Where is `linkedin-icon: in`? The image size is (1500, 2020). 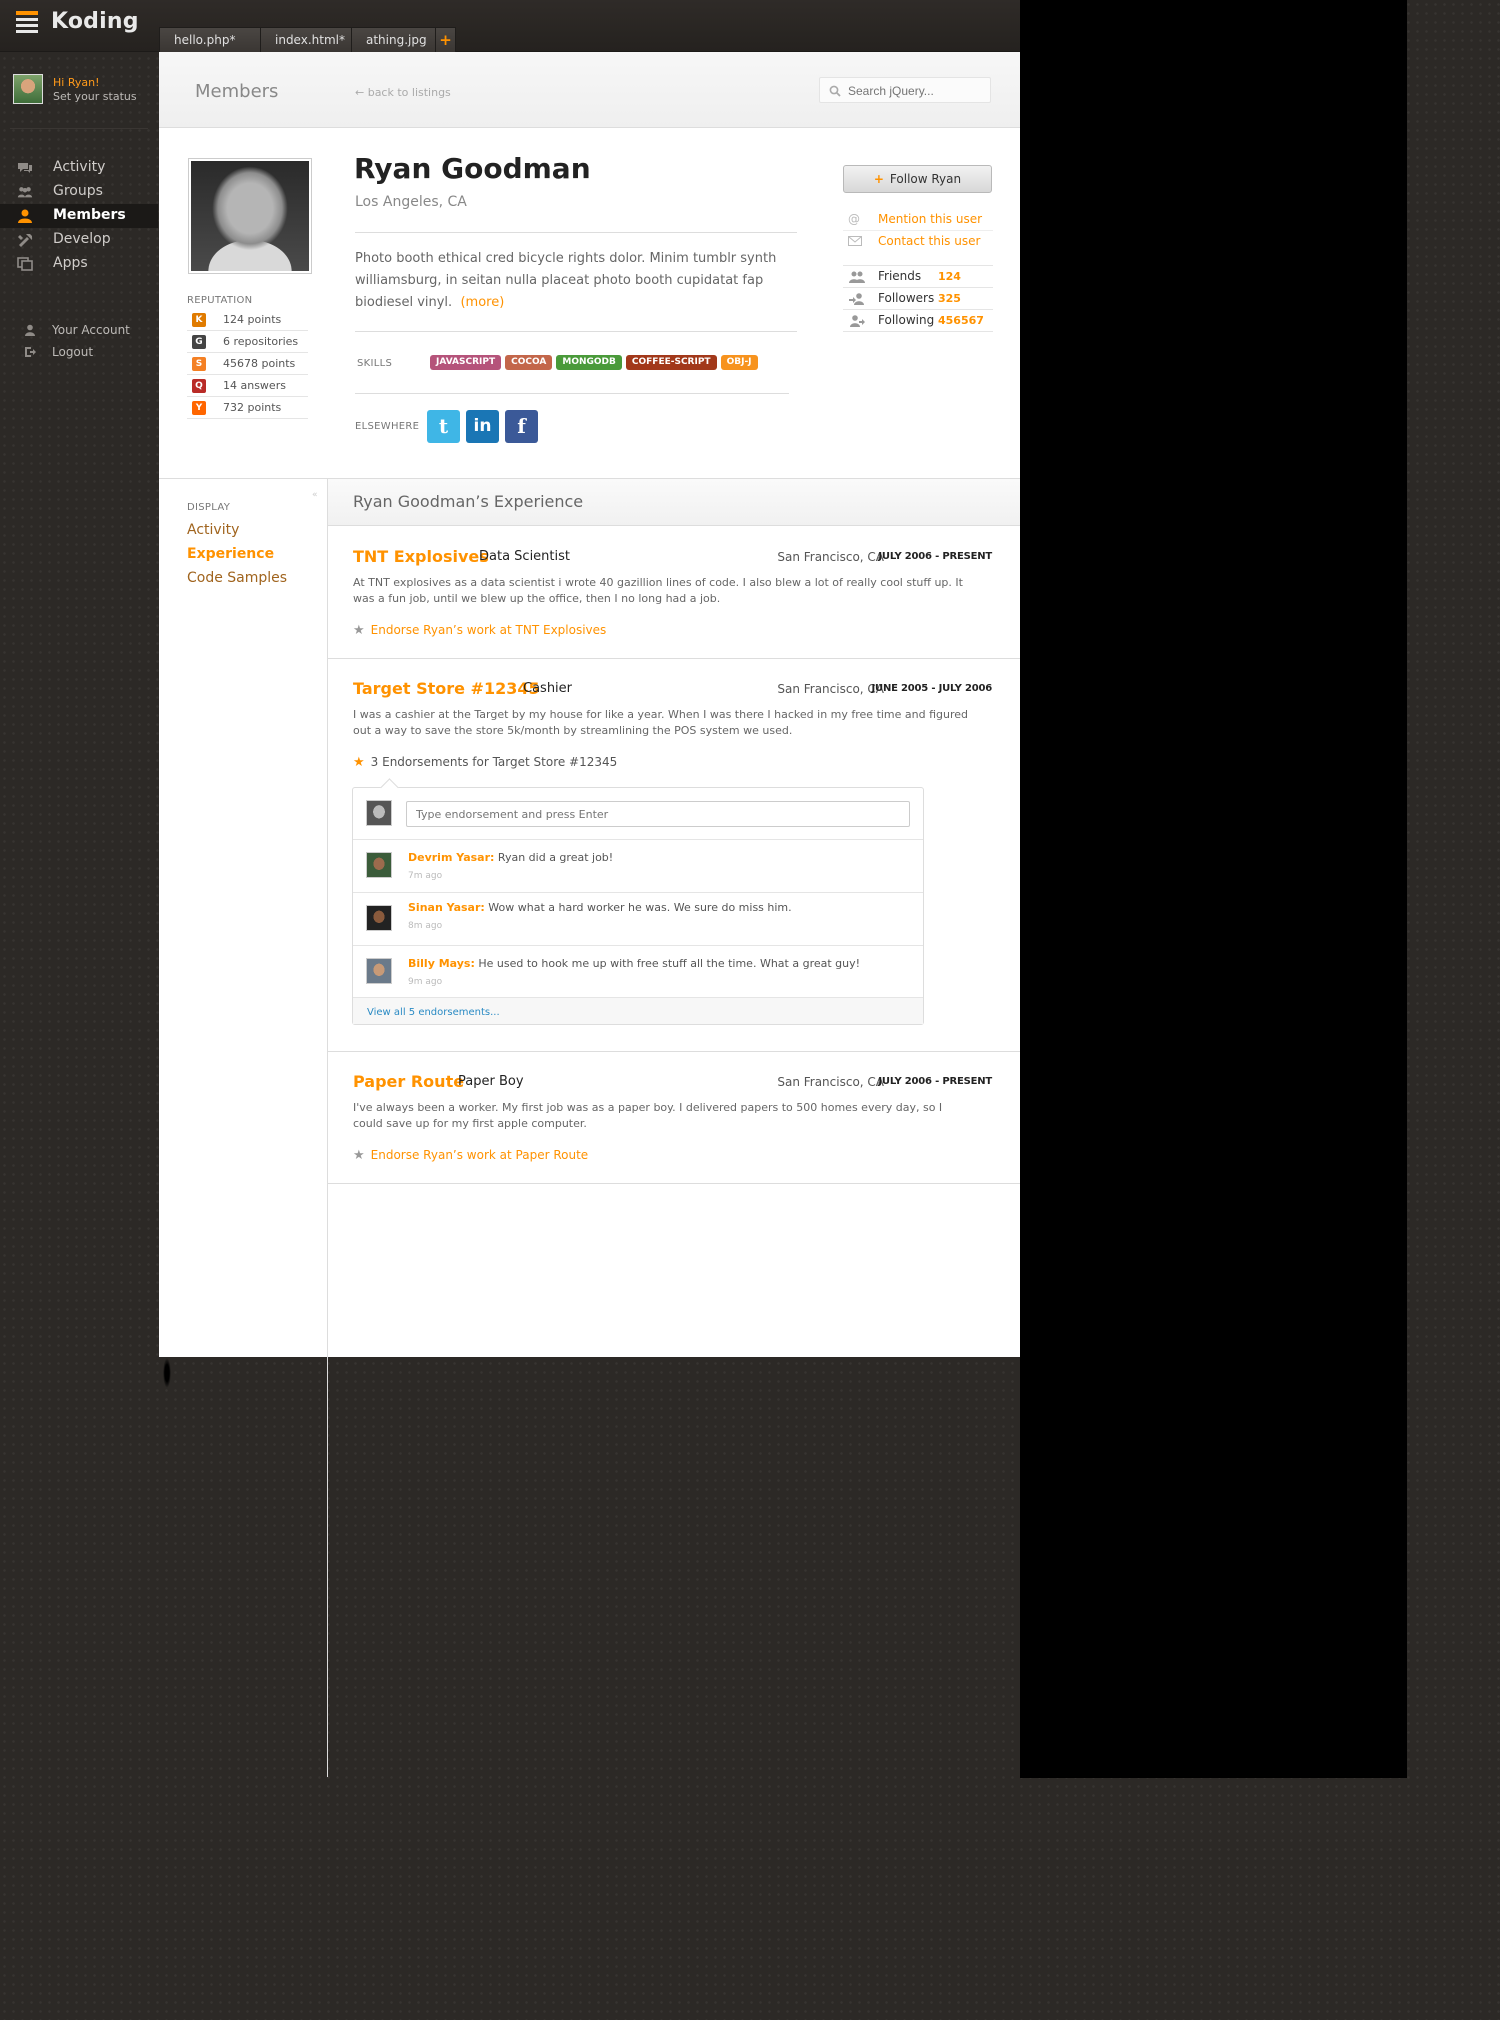
linkedin-icon: in is located at coordinates (482, 426).